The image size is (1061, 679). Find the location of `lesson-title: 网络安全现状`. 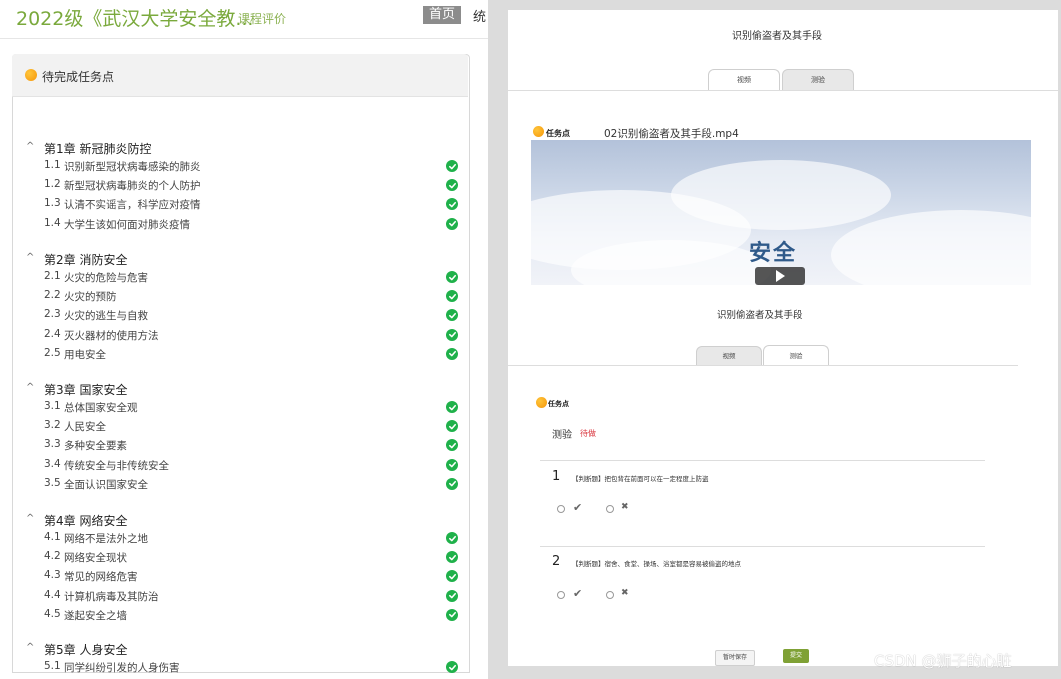

lesson-title: 网络安全现状 is located at coordinates (95, 557).